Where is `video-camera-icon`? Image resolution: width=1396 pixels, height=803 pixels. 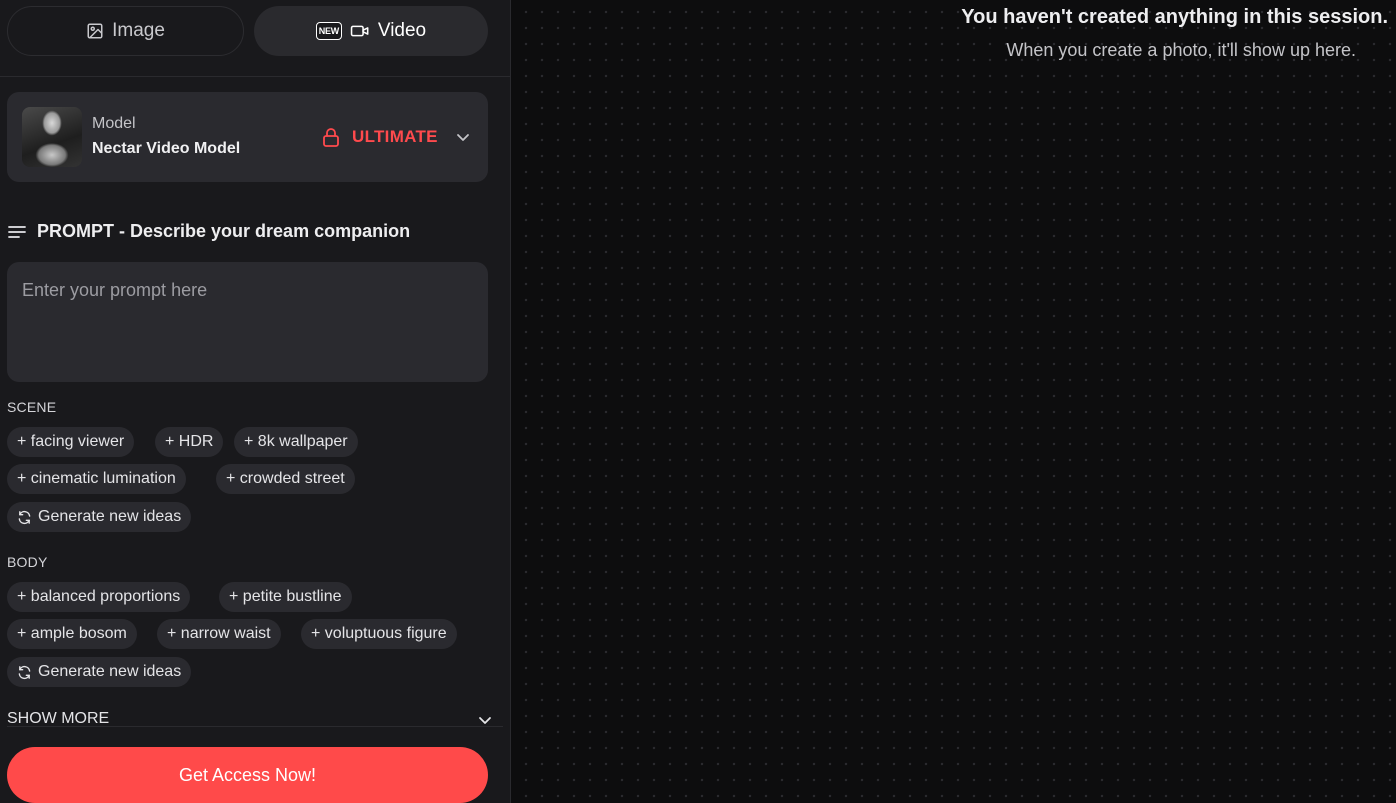
video-camera-icon is located at coordinates (359, 31).